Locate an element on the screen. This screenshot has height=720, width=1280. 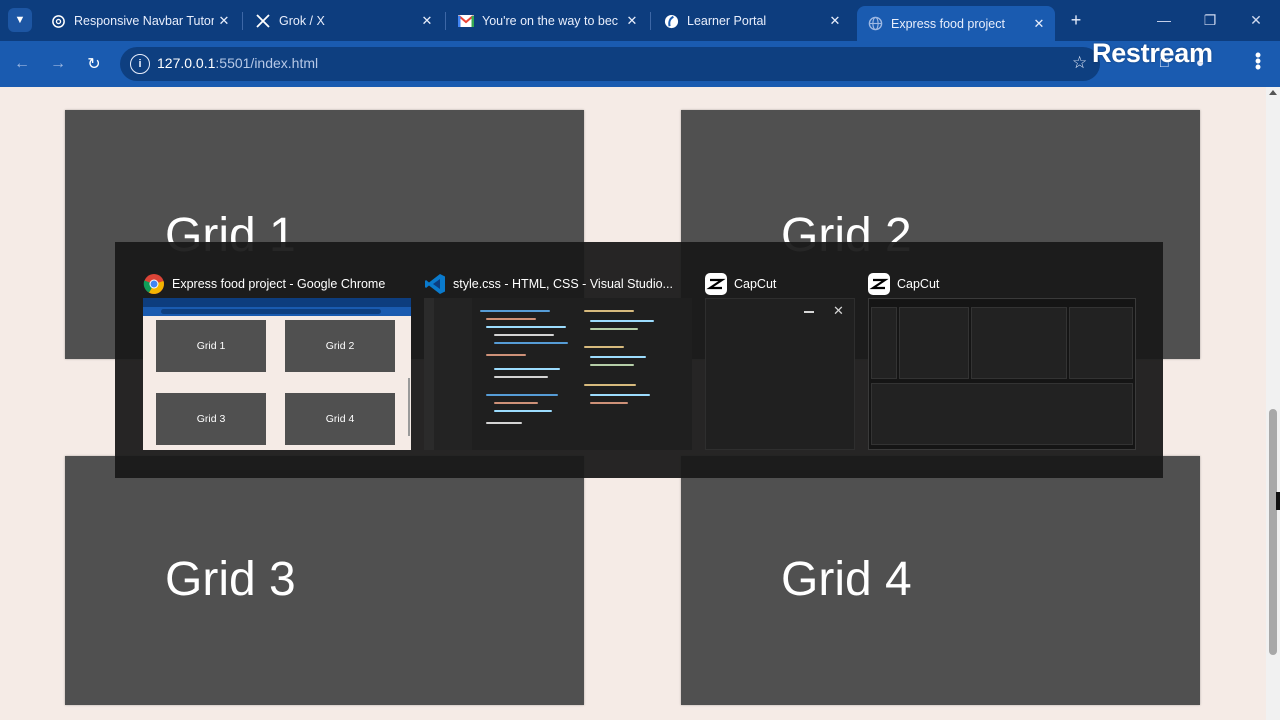
tab-label: You're on the way to bec is located at coordinates (550, 21).